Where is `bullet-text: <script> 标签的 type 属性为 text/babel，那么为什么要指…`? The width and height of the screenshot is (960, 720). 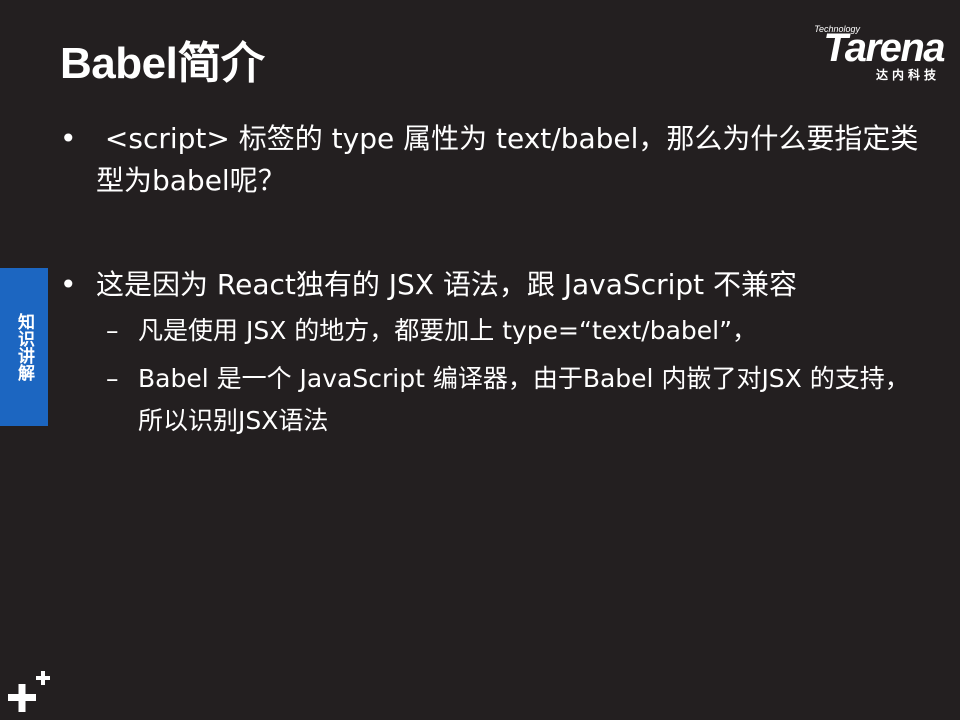
bullet-text: <script> 标签的 type 属性为 text/babel，那么为什么要指… is located at coordinates (507, 159).